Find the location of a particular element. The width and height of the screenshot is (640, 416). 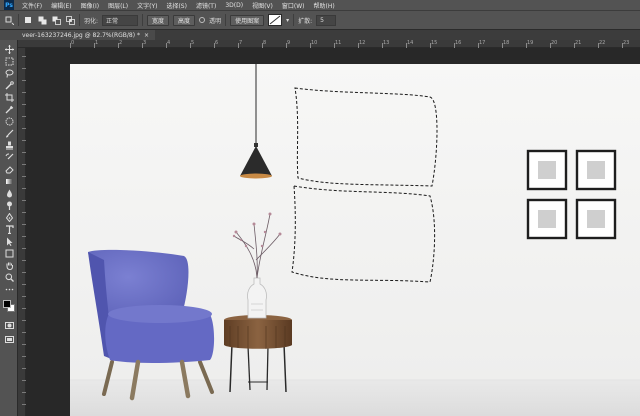

transparent-radio is located at coordinates (202, 20).